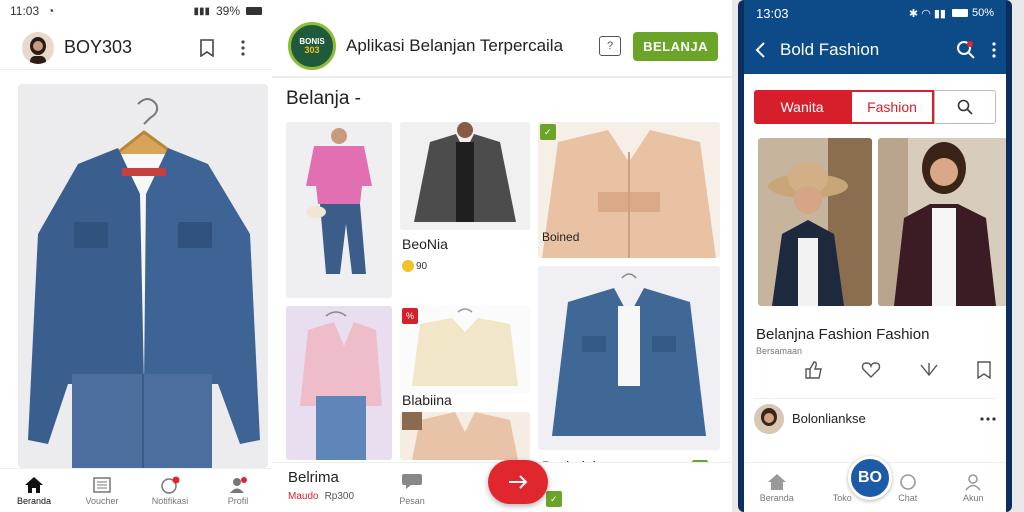  What do you see at coordinates (675, 46) in the screenshot?
I see `shop-now-button: BELANJA` at bounding box center [675, 46].